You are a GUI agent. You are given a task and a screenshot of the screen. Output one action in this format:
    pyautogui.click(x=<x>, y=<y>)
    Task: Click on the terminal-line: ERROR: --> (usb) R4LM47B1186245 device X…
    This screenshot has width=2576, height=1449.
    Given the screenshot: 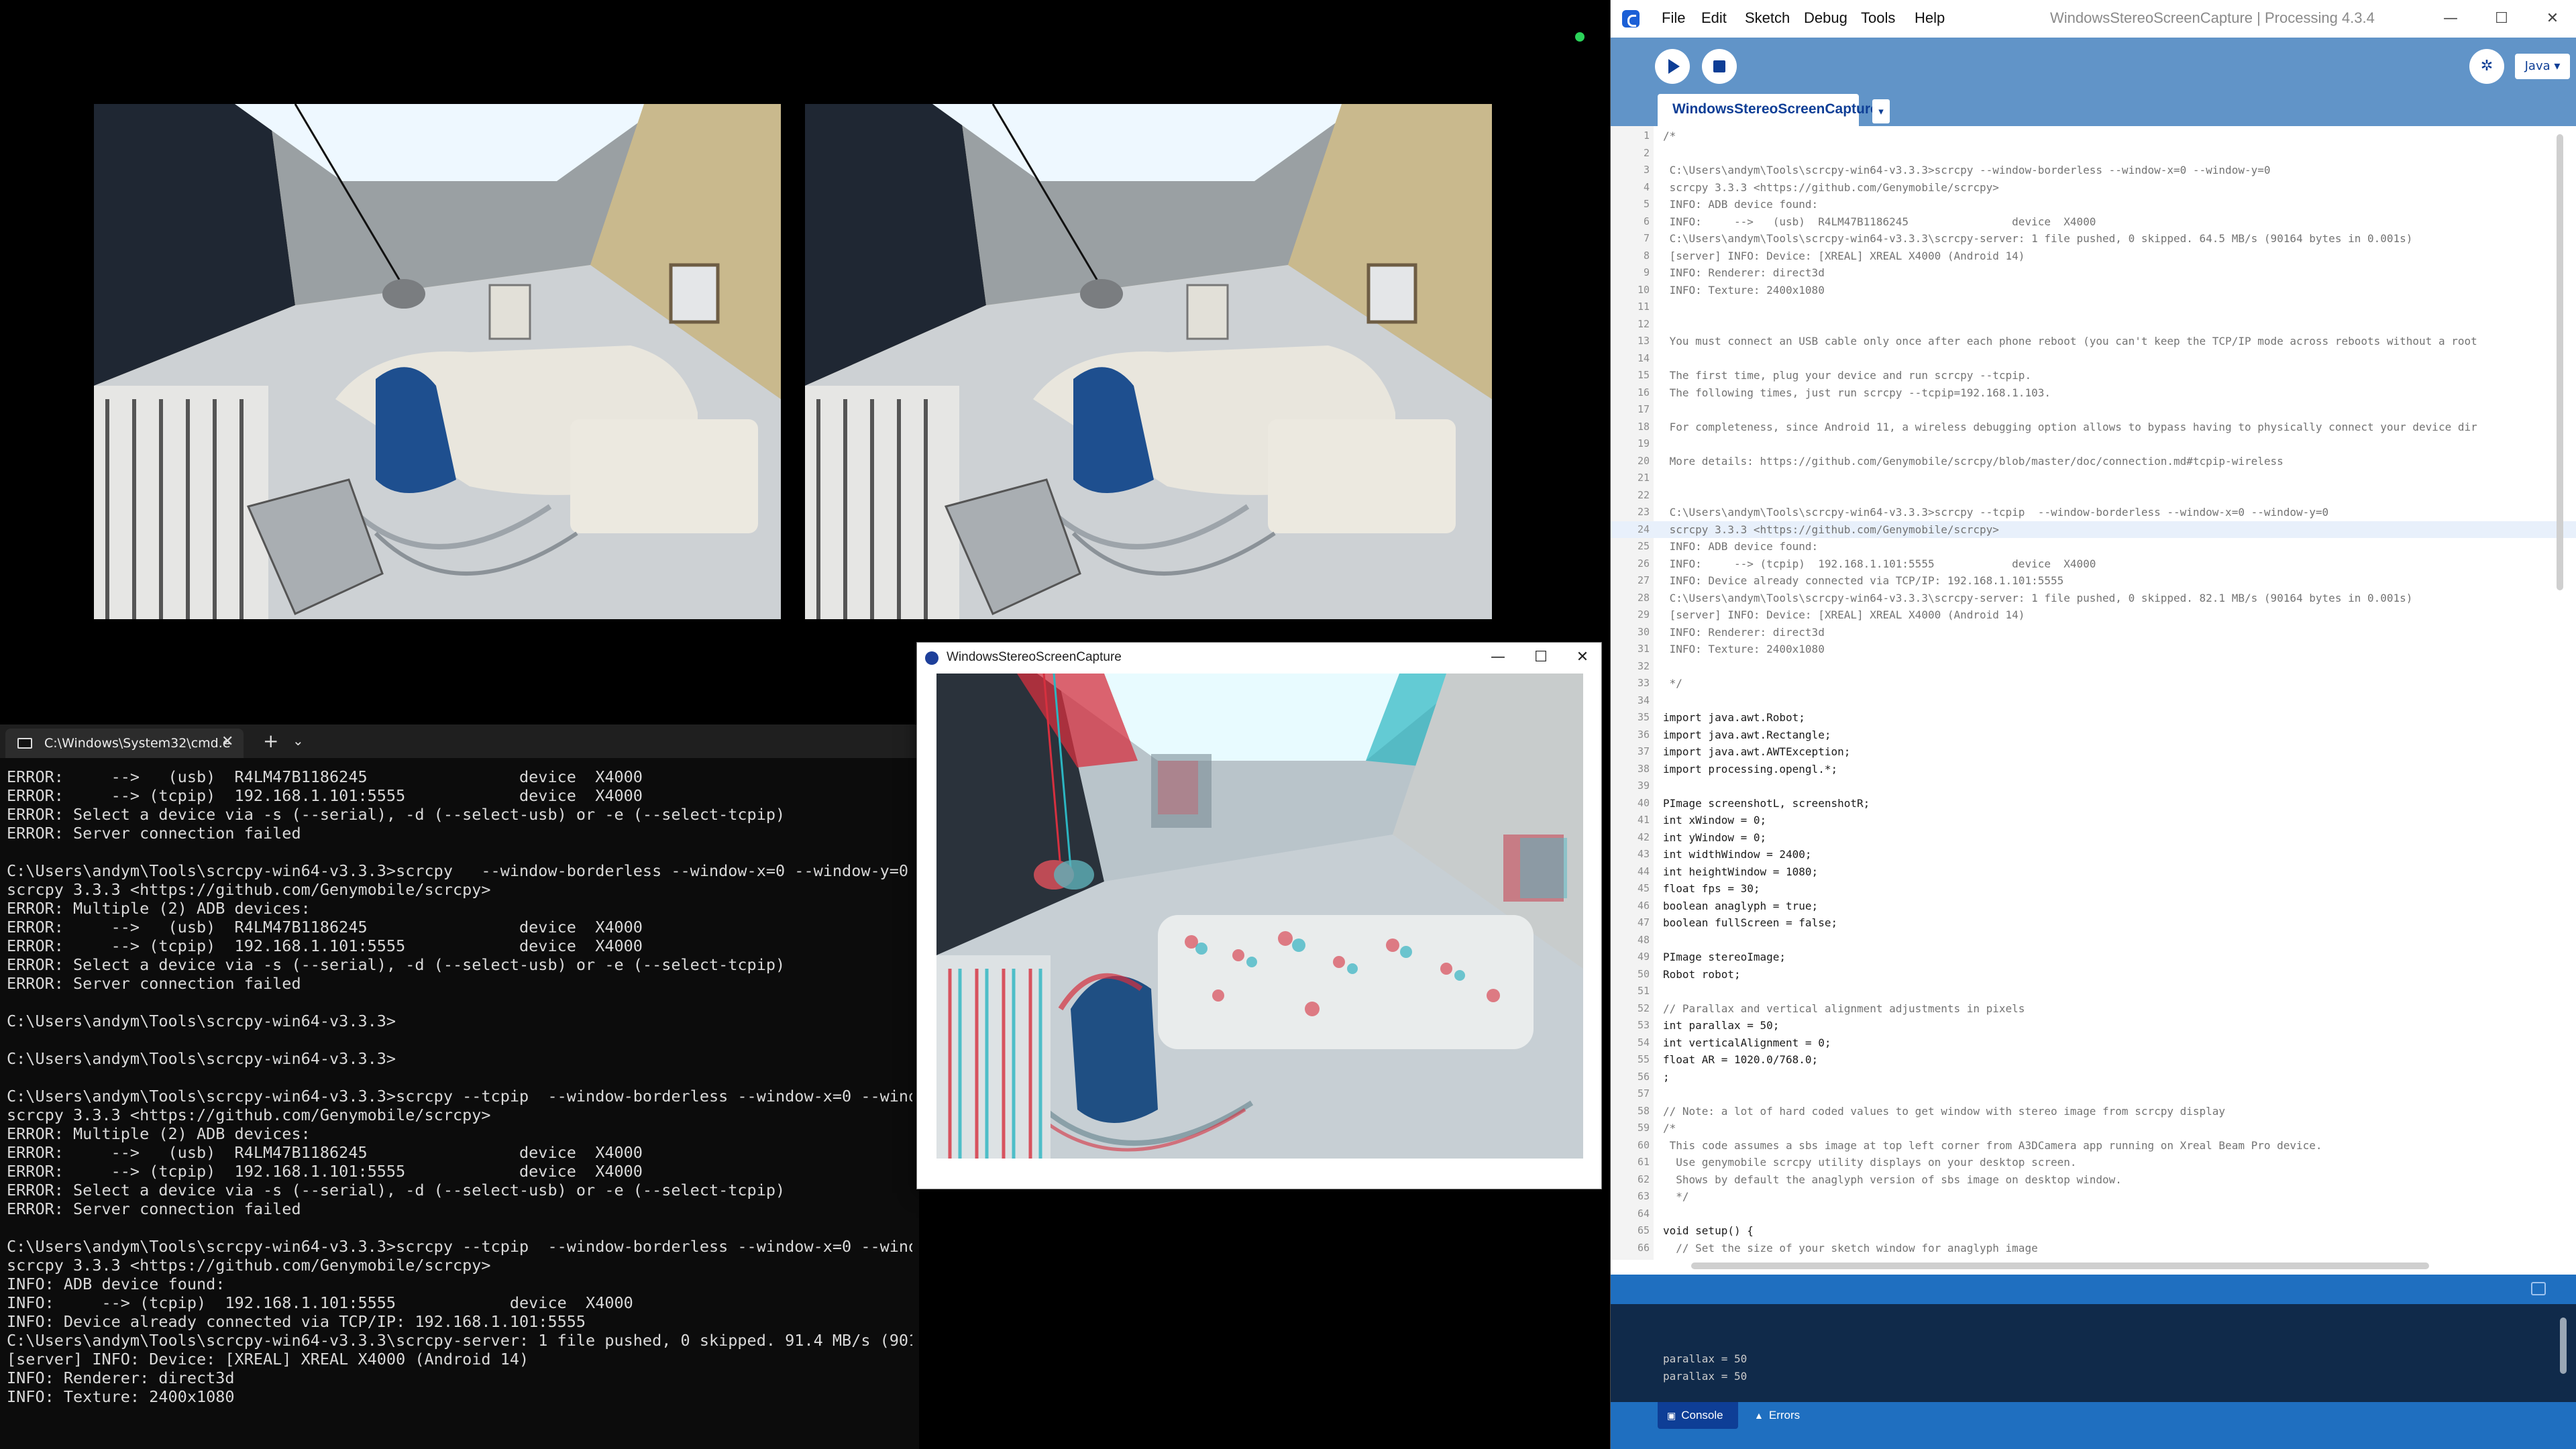 What is the action you would take?
    pyautogui.click(x=325, y=776)
    